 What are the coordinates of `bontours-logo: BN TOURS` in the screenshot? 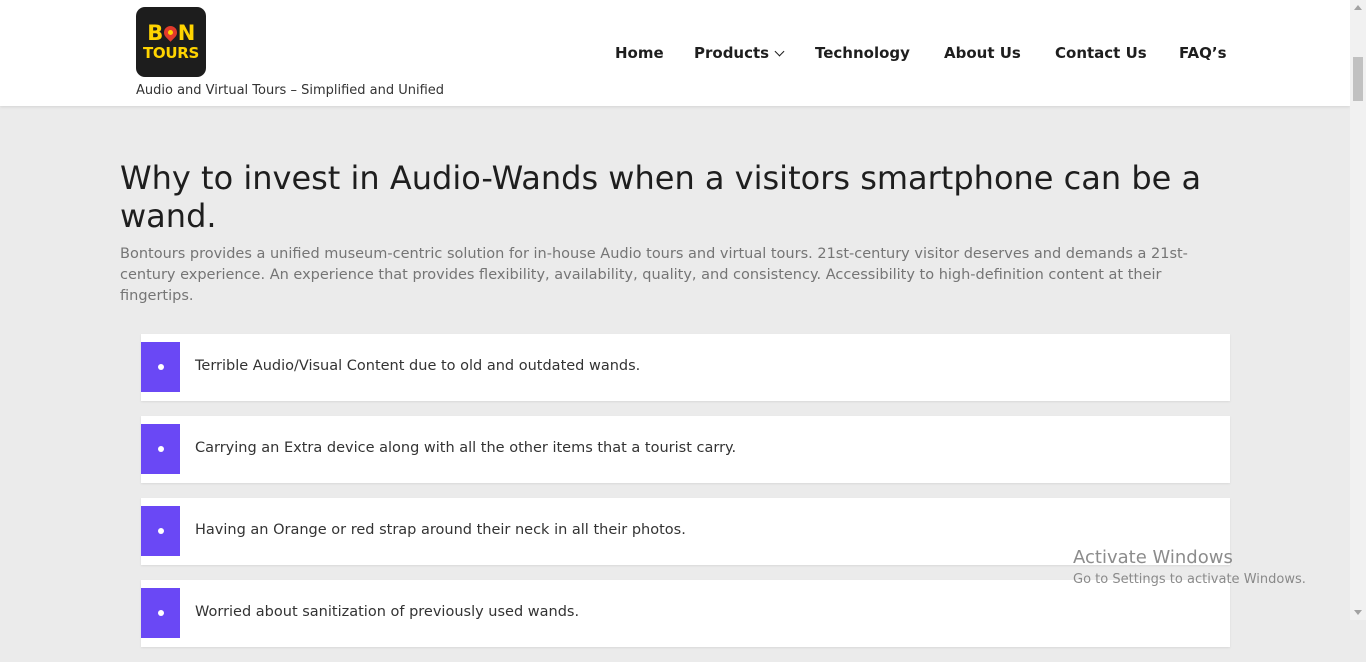 It's located at (171, 42).